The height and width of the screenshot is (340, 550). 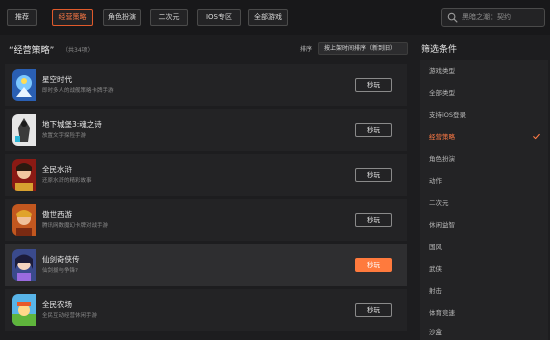 What do you see at coordinates (32, 51) in the screenshot?
I see `list-heading: “经营策略”` at bounding box center [32, 51].